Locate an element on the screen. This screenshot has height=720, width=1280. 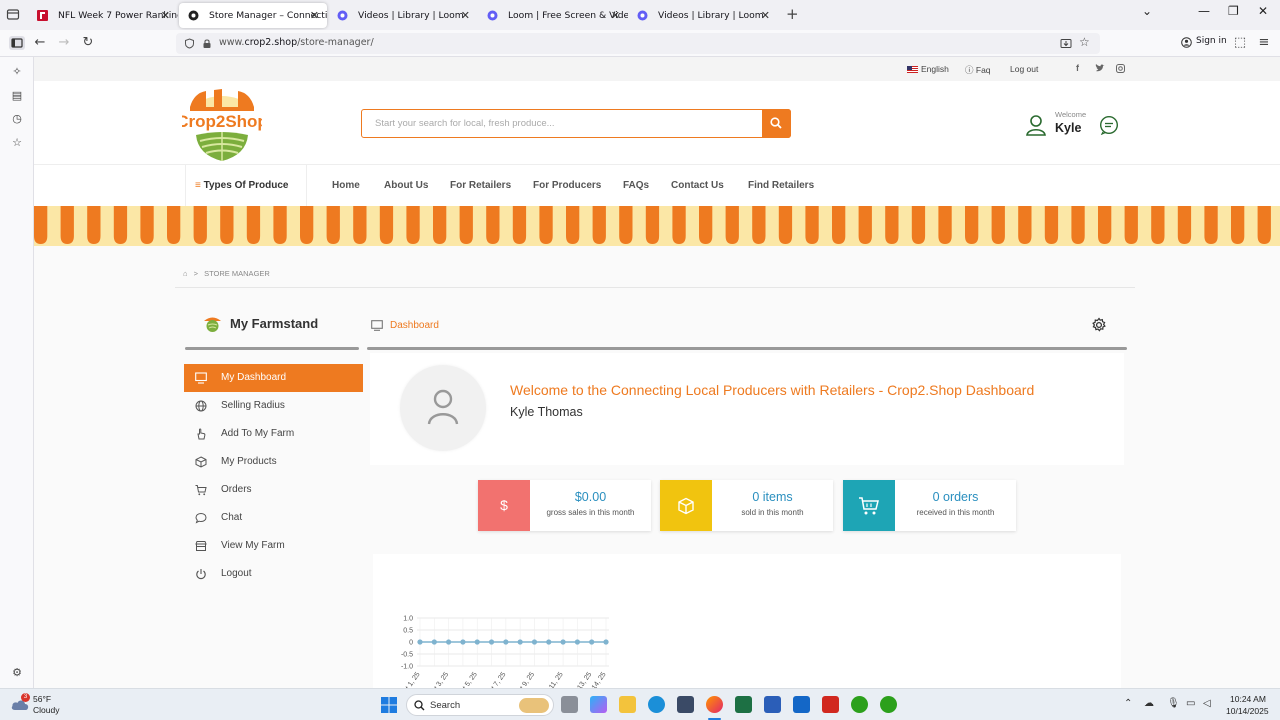
header-username: Kyle is located at coordinates (1068, 128).